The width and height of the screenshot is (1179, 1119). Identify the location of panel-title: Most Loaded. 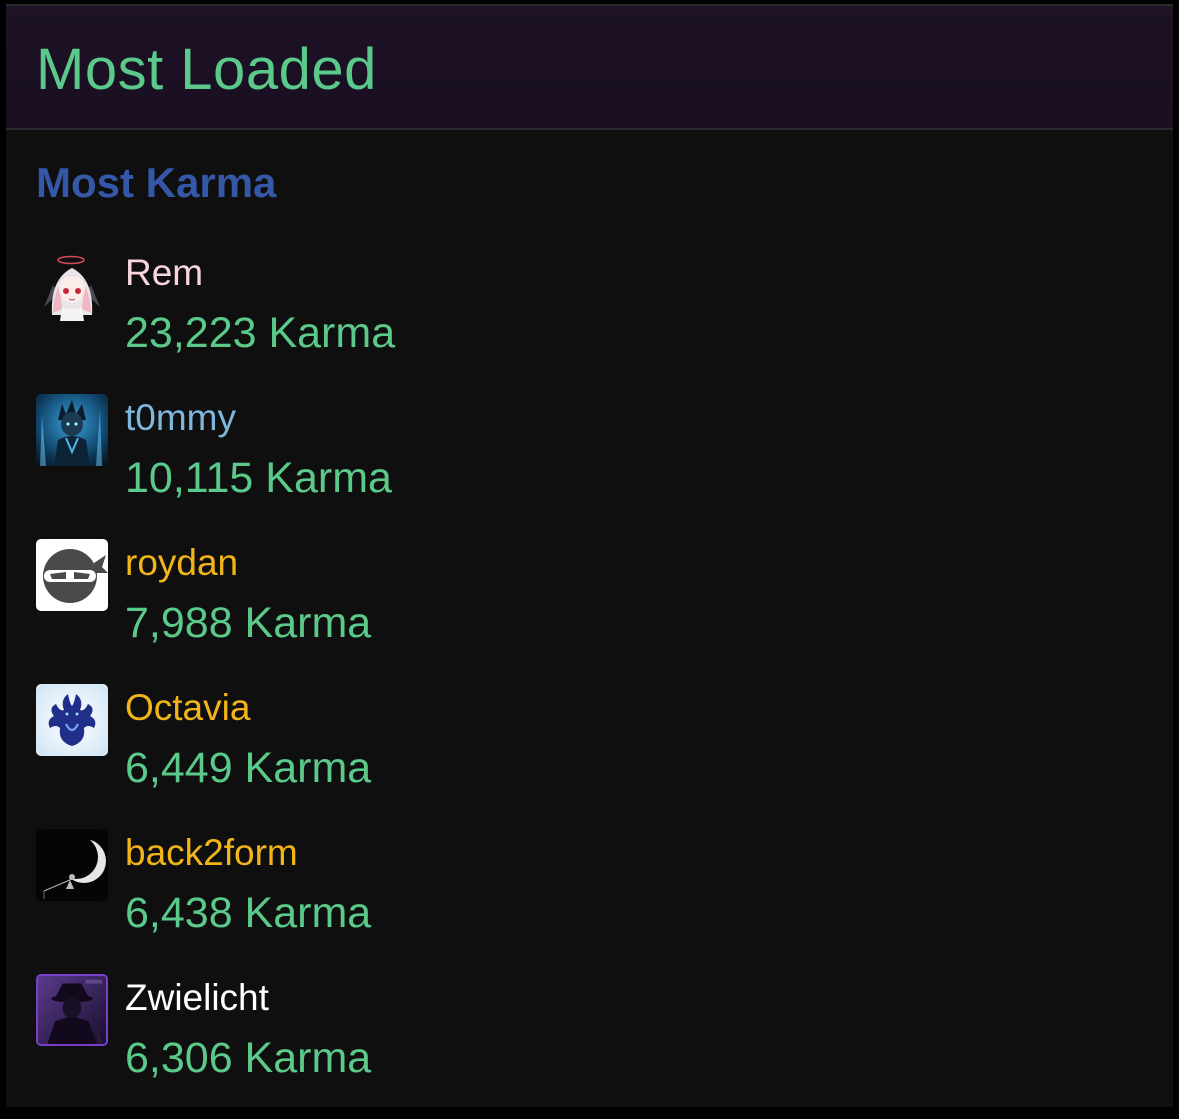
(206, 69).